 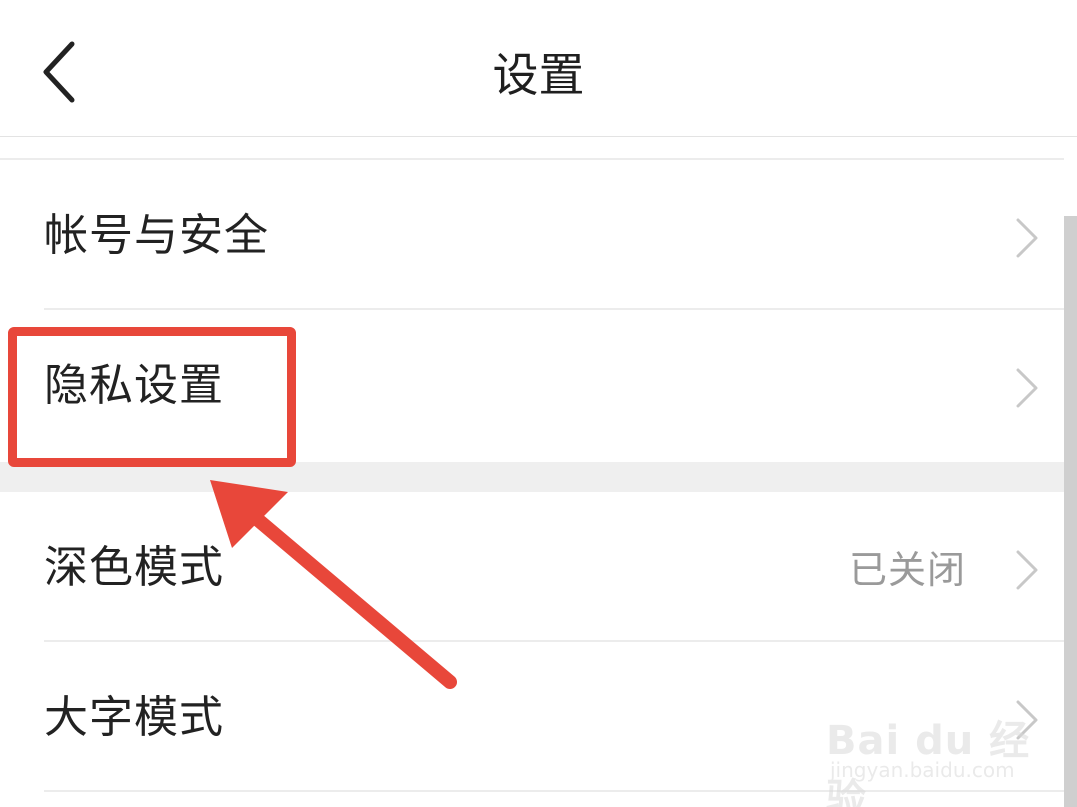 I want to click on baidu-watermark: Bai du 经验 jingyan.baidu.com, so click(x=931, y=748).